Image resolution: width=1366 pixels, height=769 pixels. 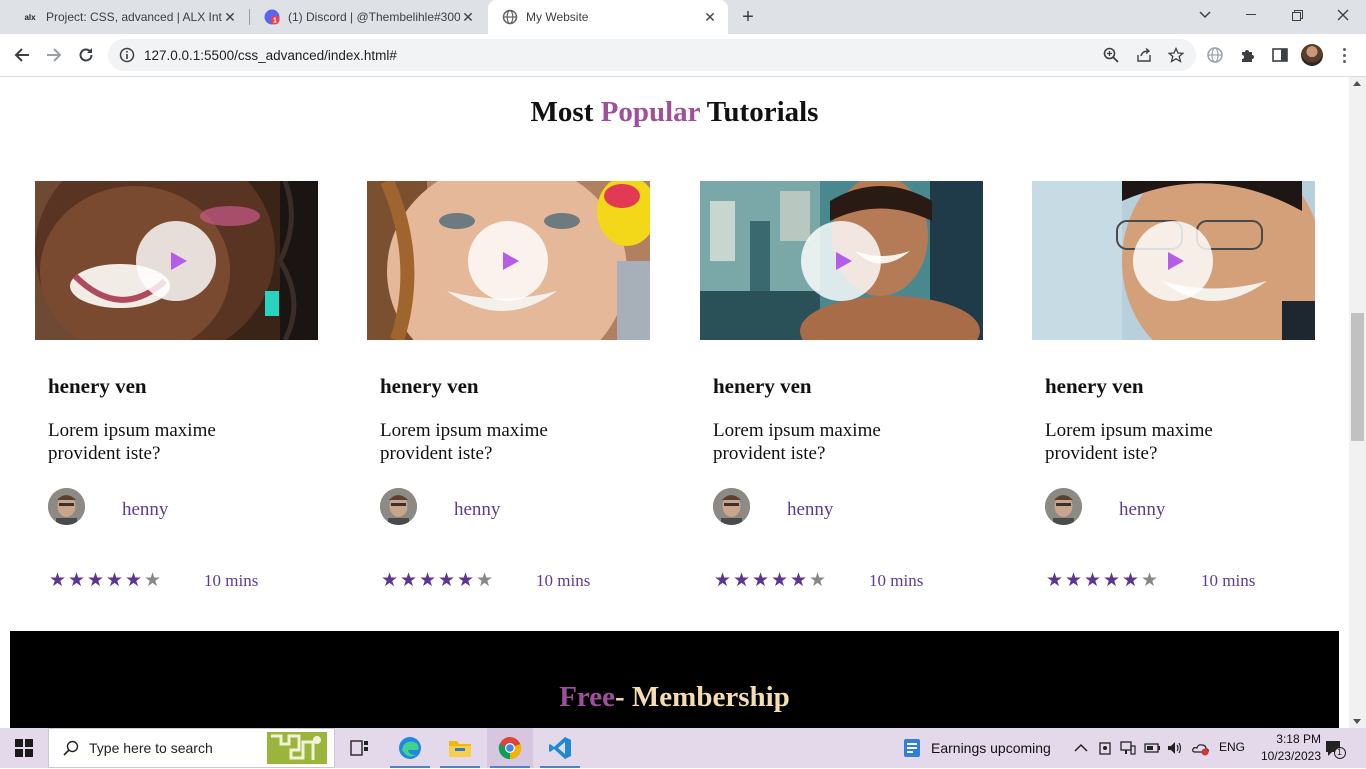 I want to click on profile-avatar, so click(x=1312, y=55).